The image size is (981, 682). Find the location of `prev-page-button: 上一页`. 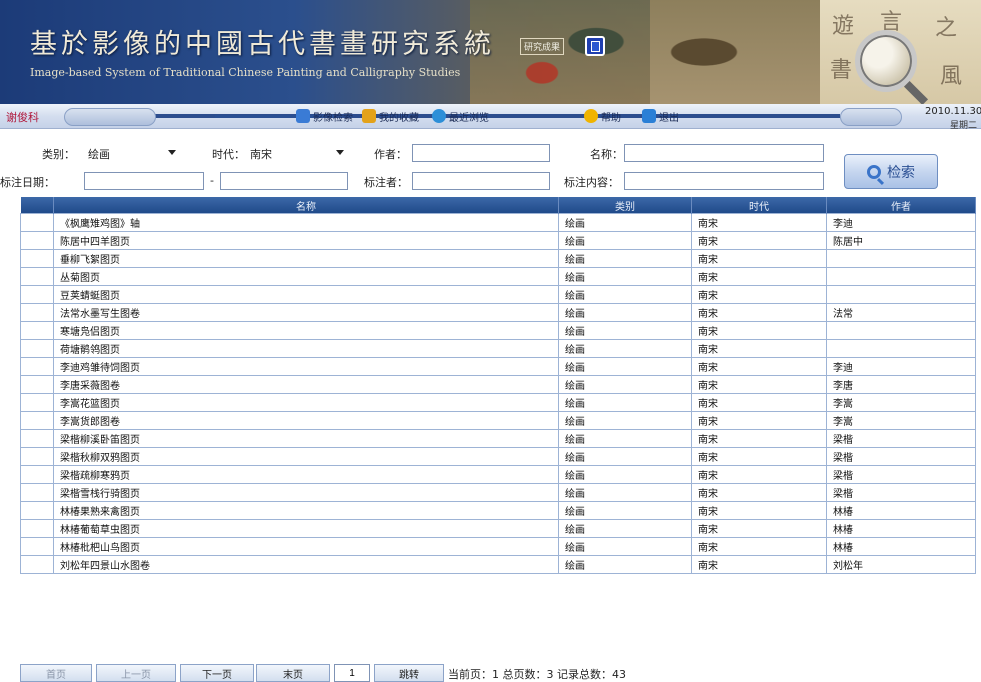

prev-page-button: 上一页 is located at coordinates (136, 673).